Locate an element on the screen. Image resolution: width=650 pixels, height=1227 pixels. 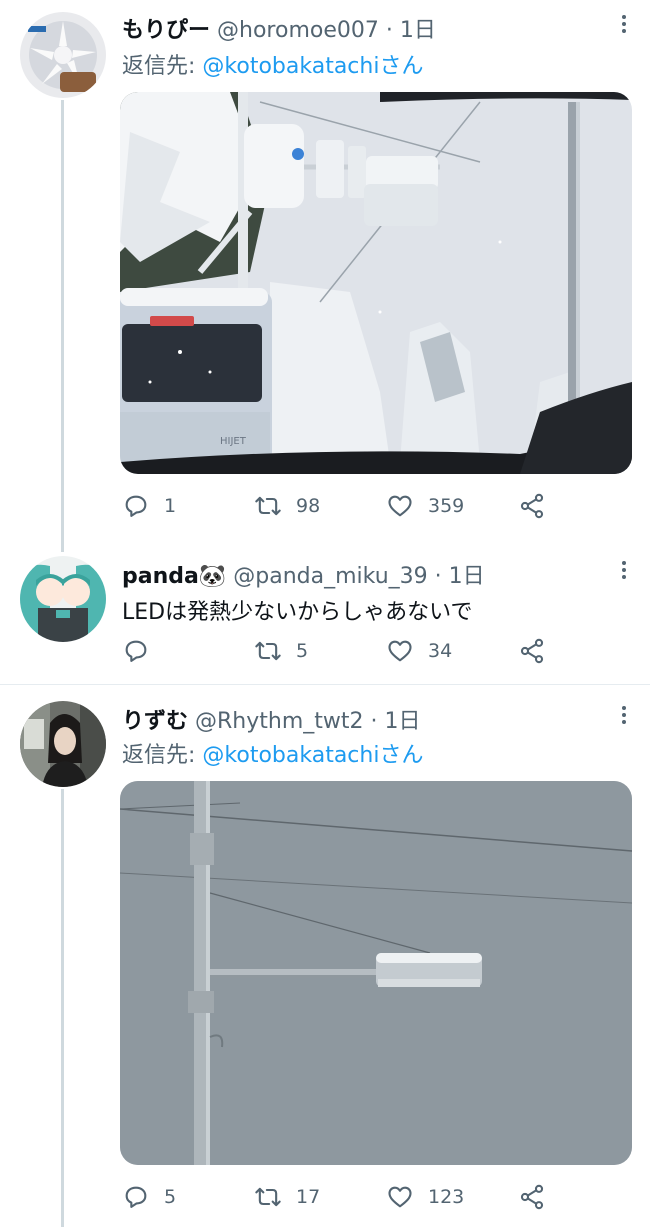
user-handle: @Rhythm_twt2 is located at coordinates (279, 721).